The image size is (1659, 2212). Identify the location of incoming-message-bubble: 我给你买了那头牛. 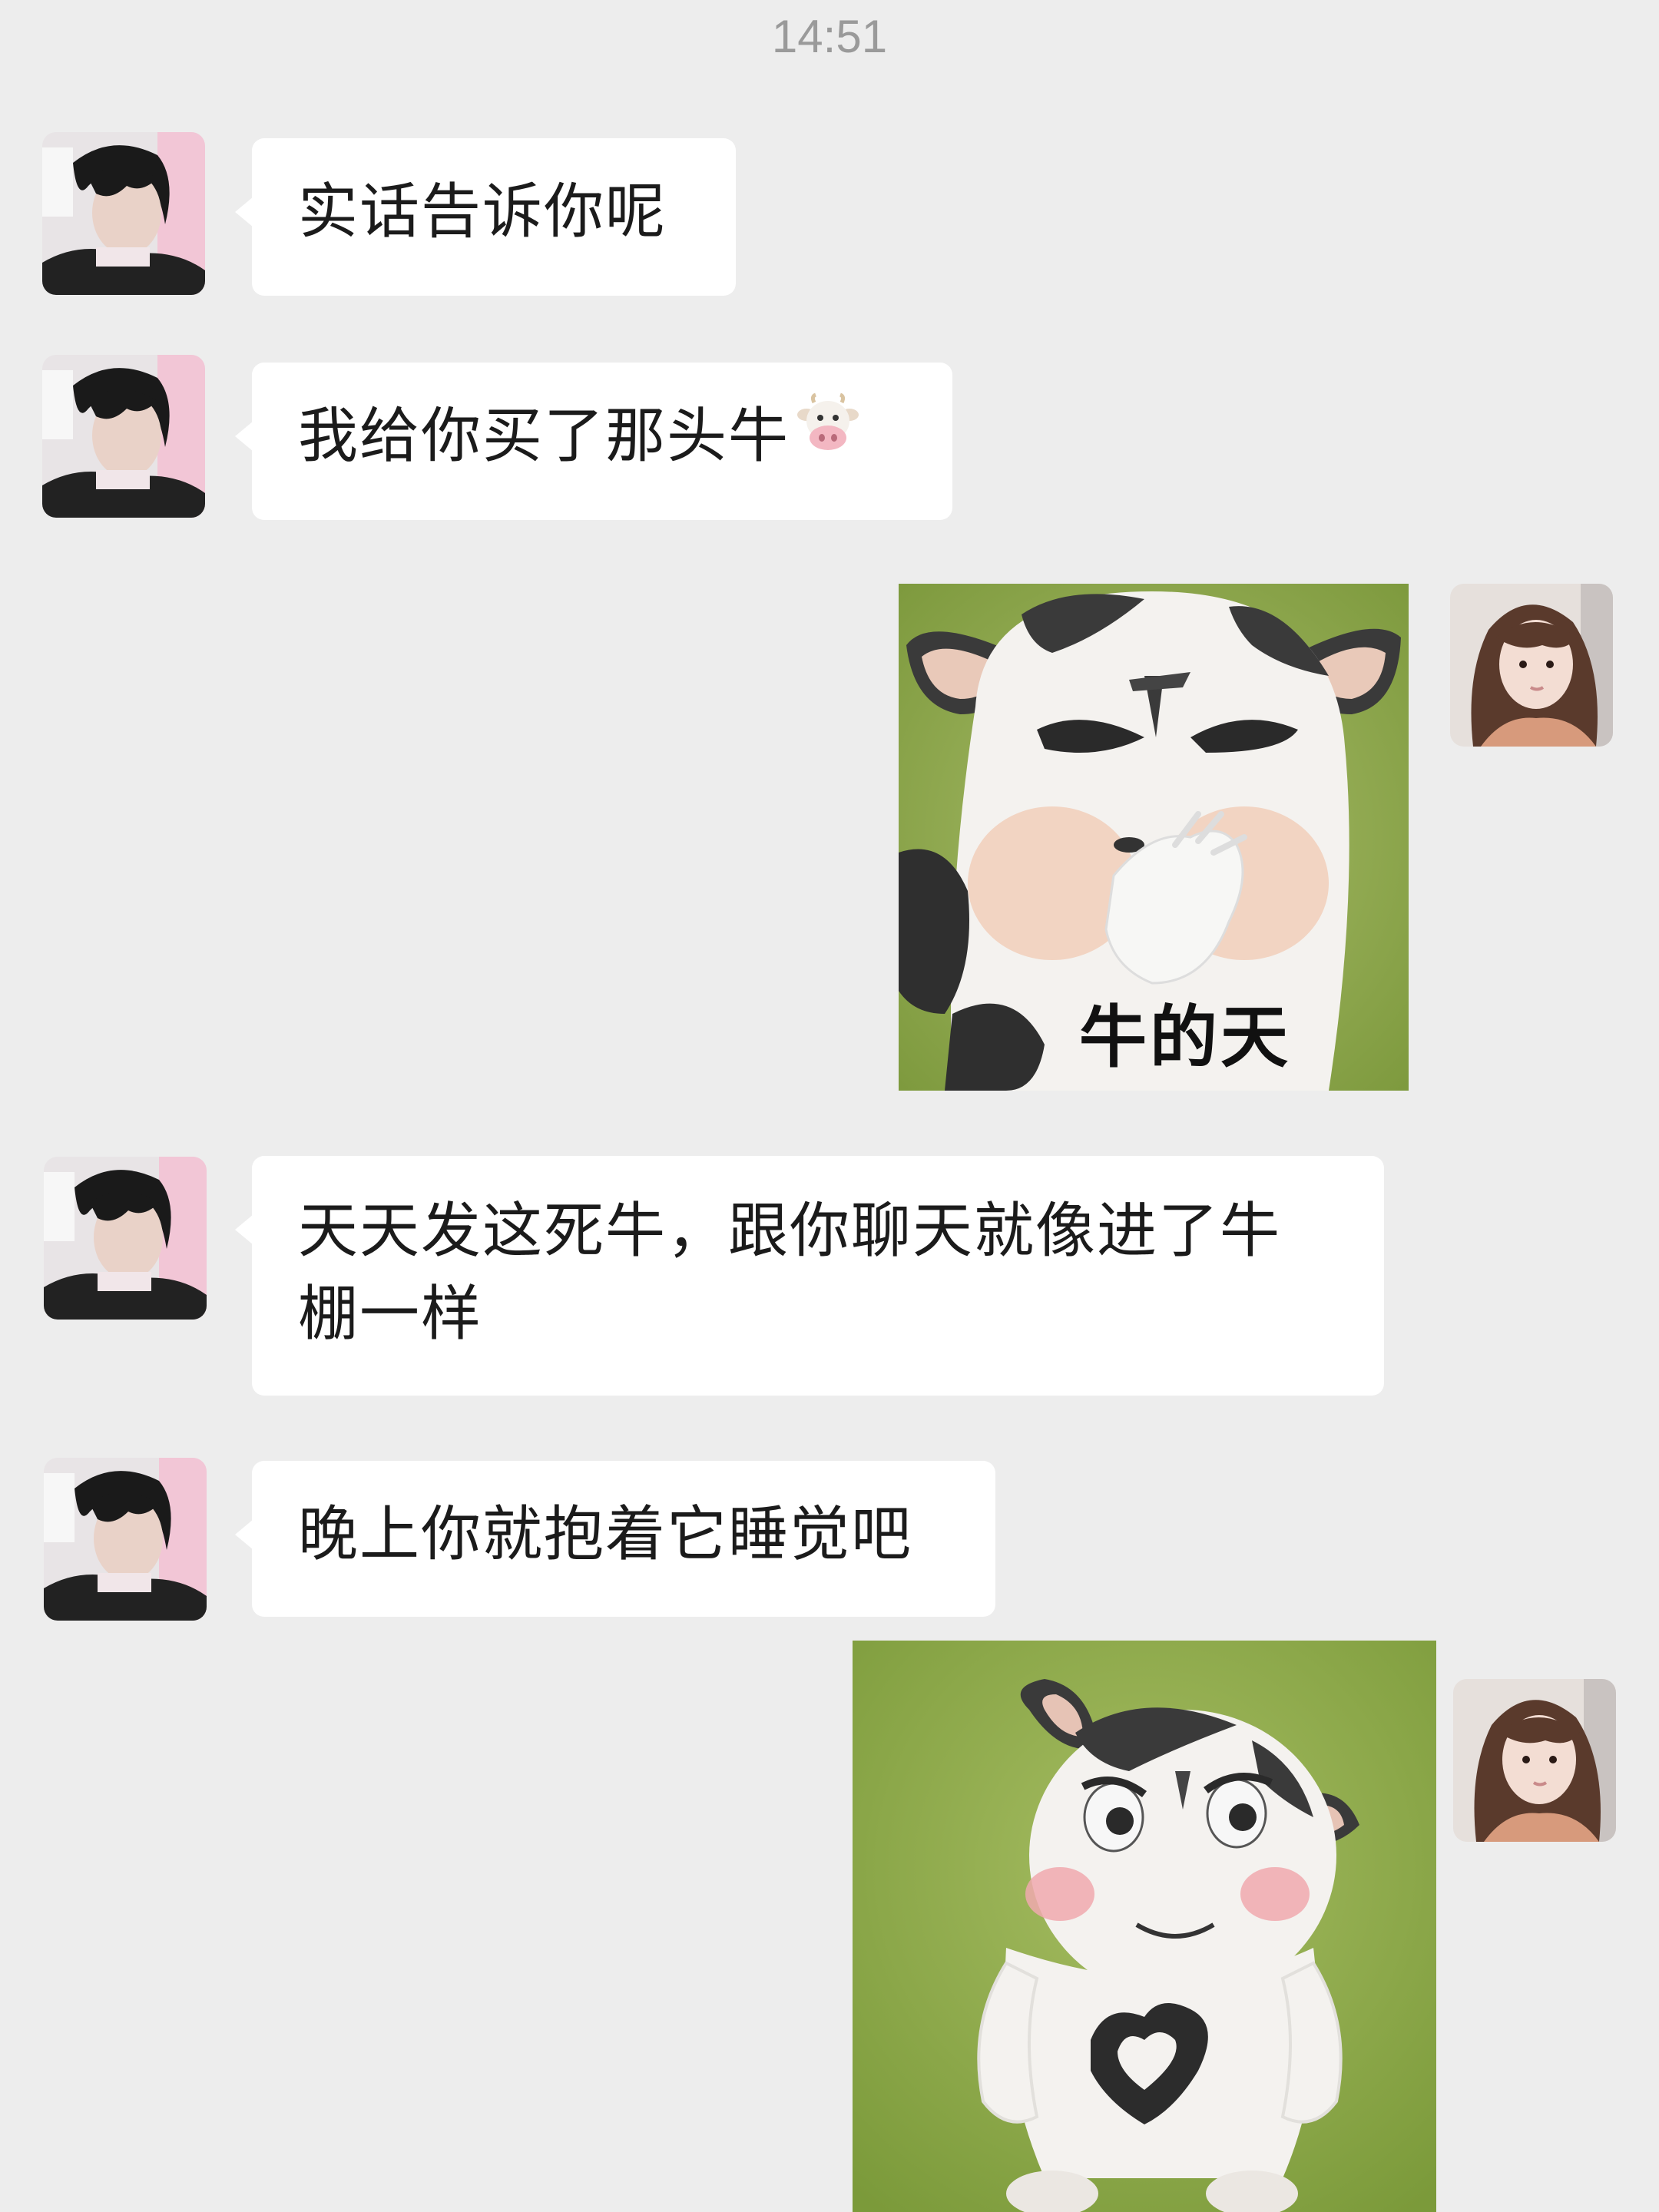
(594, 441).